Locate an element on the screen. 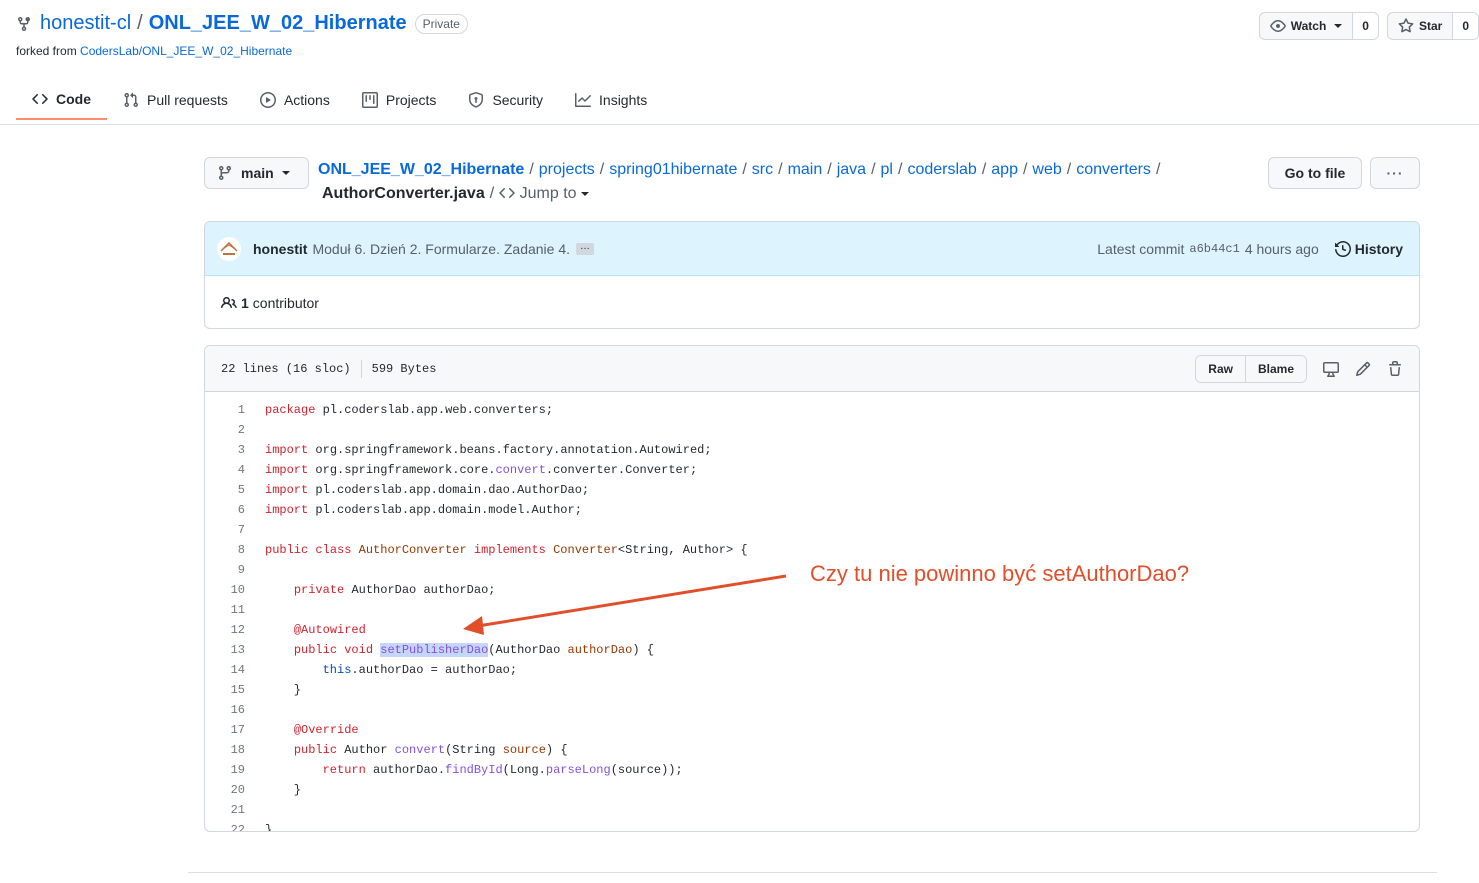 This screenshot has width=1479, height=883. repo-owner-link: honestit-cl is located at coordinates (85, 23).